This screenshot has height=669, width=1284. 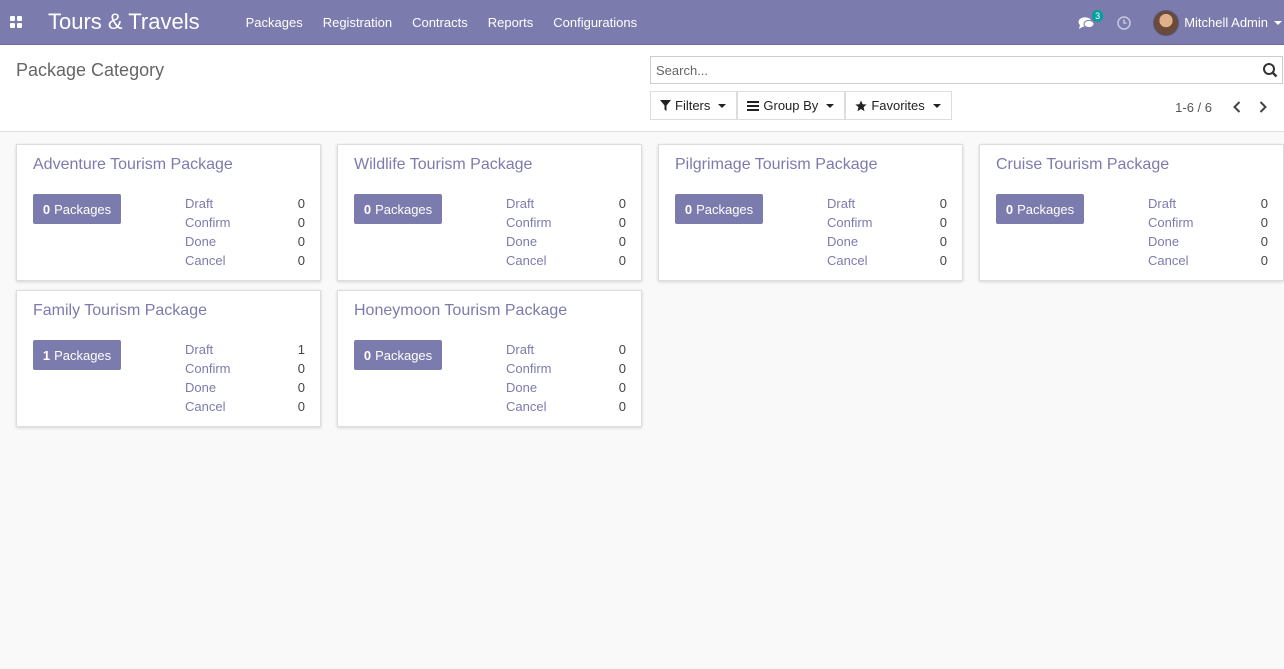 I want to click on apps-grid-icon, so click(x=16, y=22).